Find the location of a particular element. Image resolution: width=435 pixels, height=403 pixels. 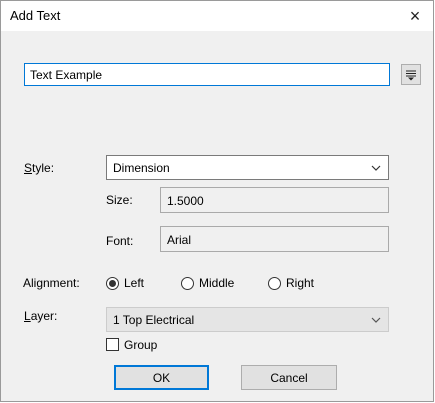

format-options-button is located at coordinates (411, 74).